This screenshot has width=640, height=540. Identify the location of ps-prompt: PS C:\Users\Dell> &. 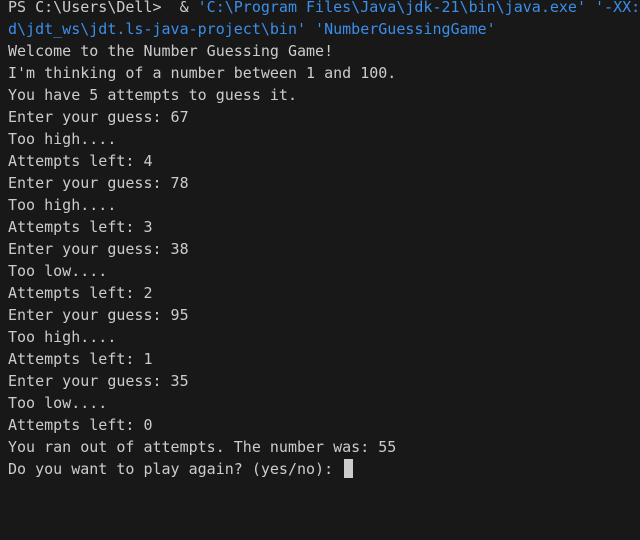
(103, 8).